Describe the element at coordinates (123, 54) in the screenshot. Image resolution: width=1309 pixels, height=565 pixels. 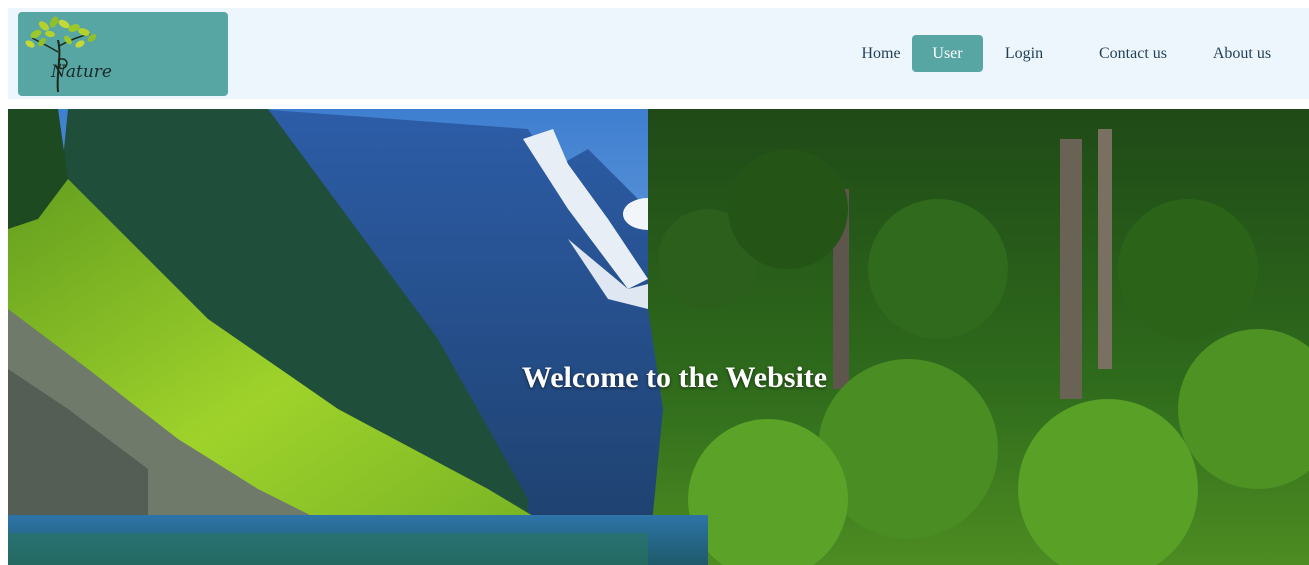
I see `logo: Nature` at that location.